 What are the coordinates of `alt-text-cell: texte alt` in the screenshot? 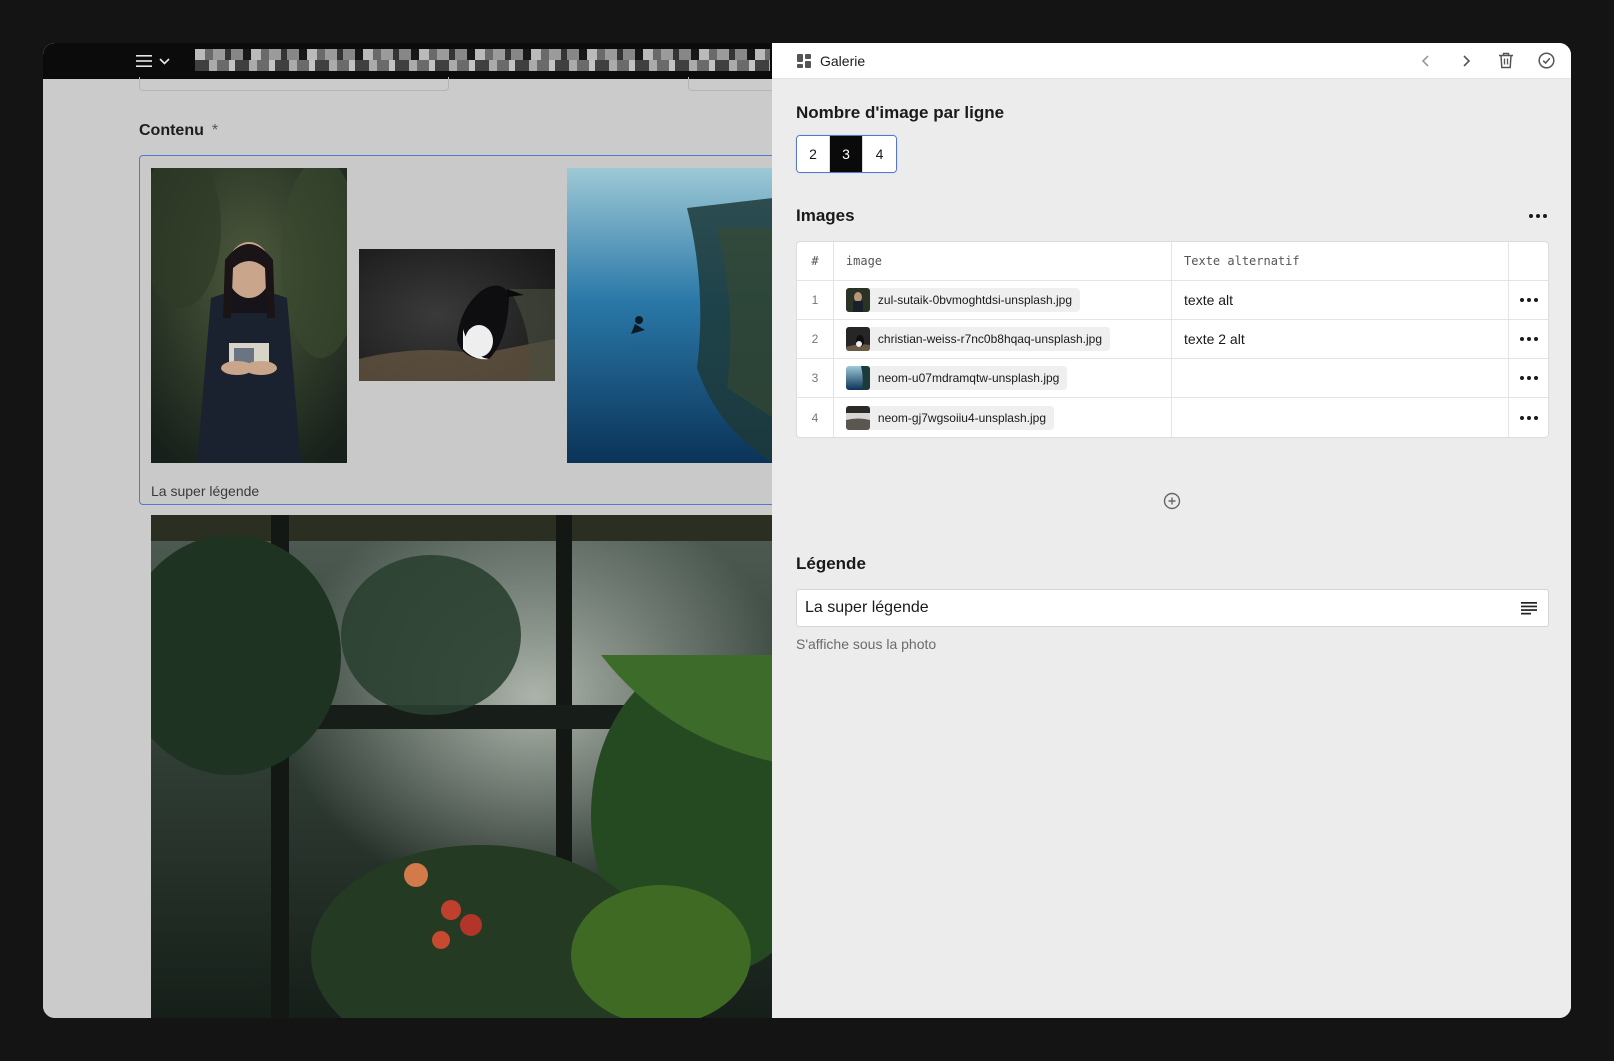 It's located at (1341, 300).